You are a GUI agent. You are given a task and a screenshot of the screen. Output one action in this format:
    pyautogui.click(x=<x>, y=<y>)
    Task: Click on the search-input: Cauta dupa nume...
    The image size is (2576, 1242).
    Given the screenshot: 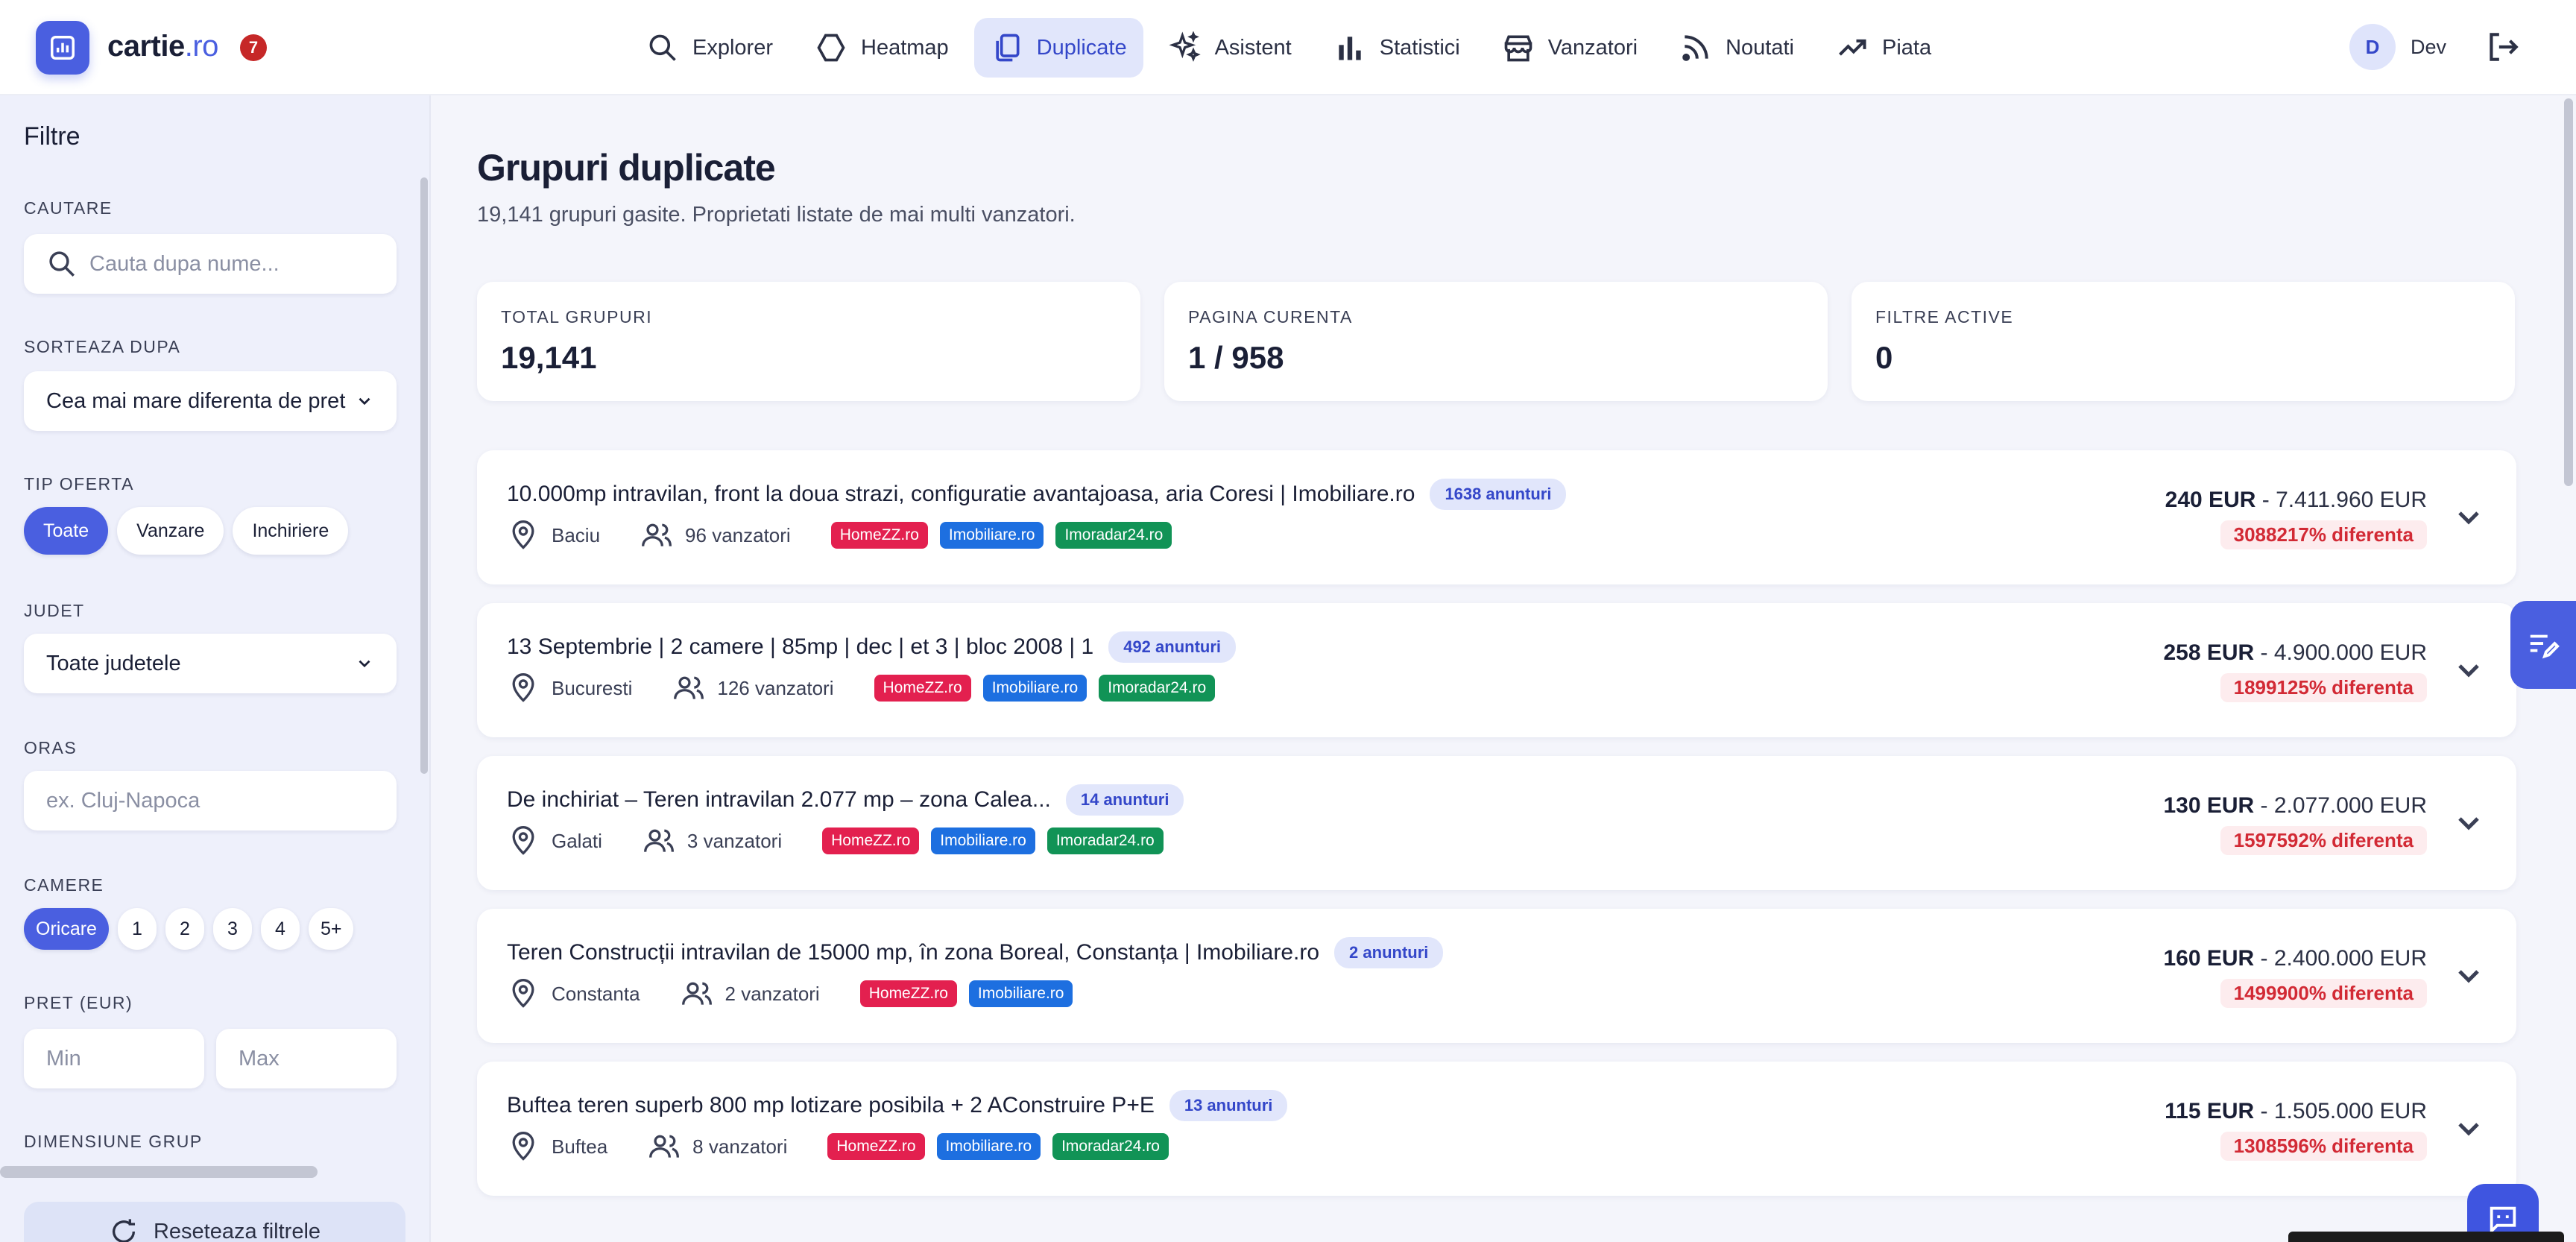 What is the action you would take?
    pyautogui.click(x=210, y=264)
    